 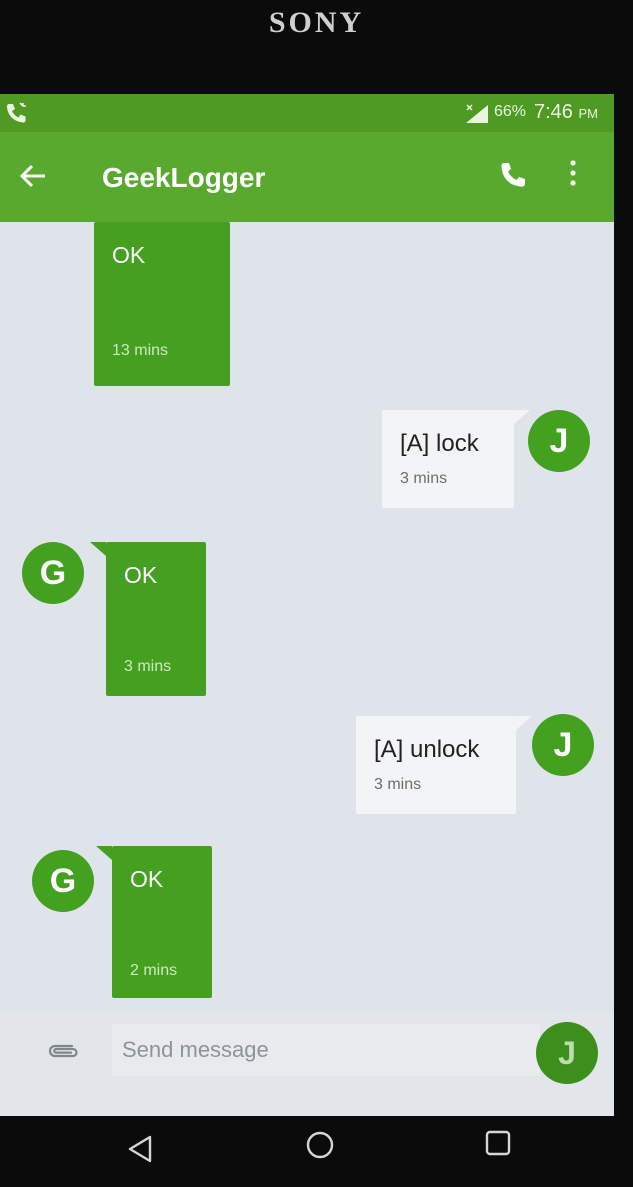 I want to click on phone-call-icon, so click(x=16, y=115).